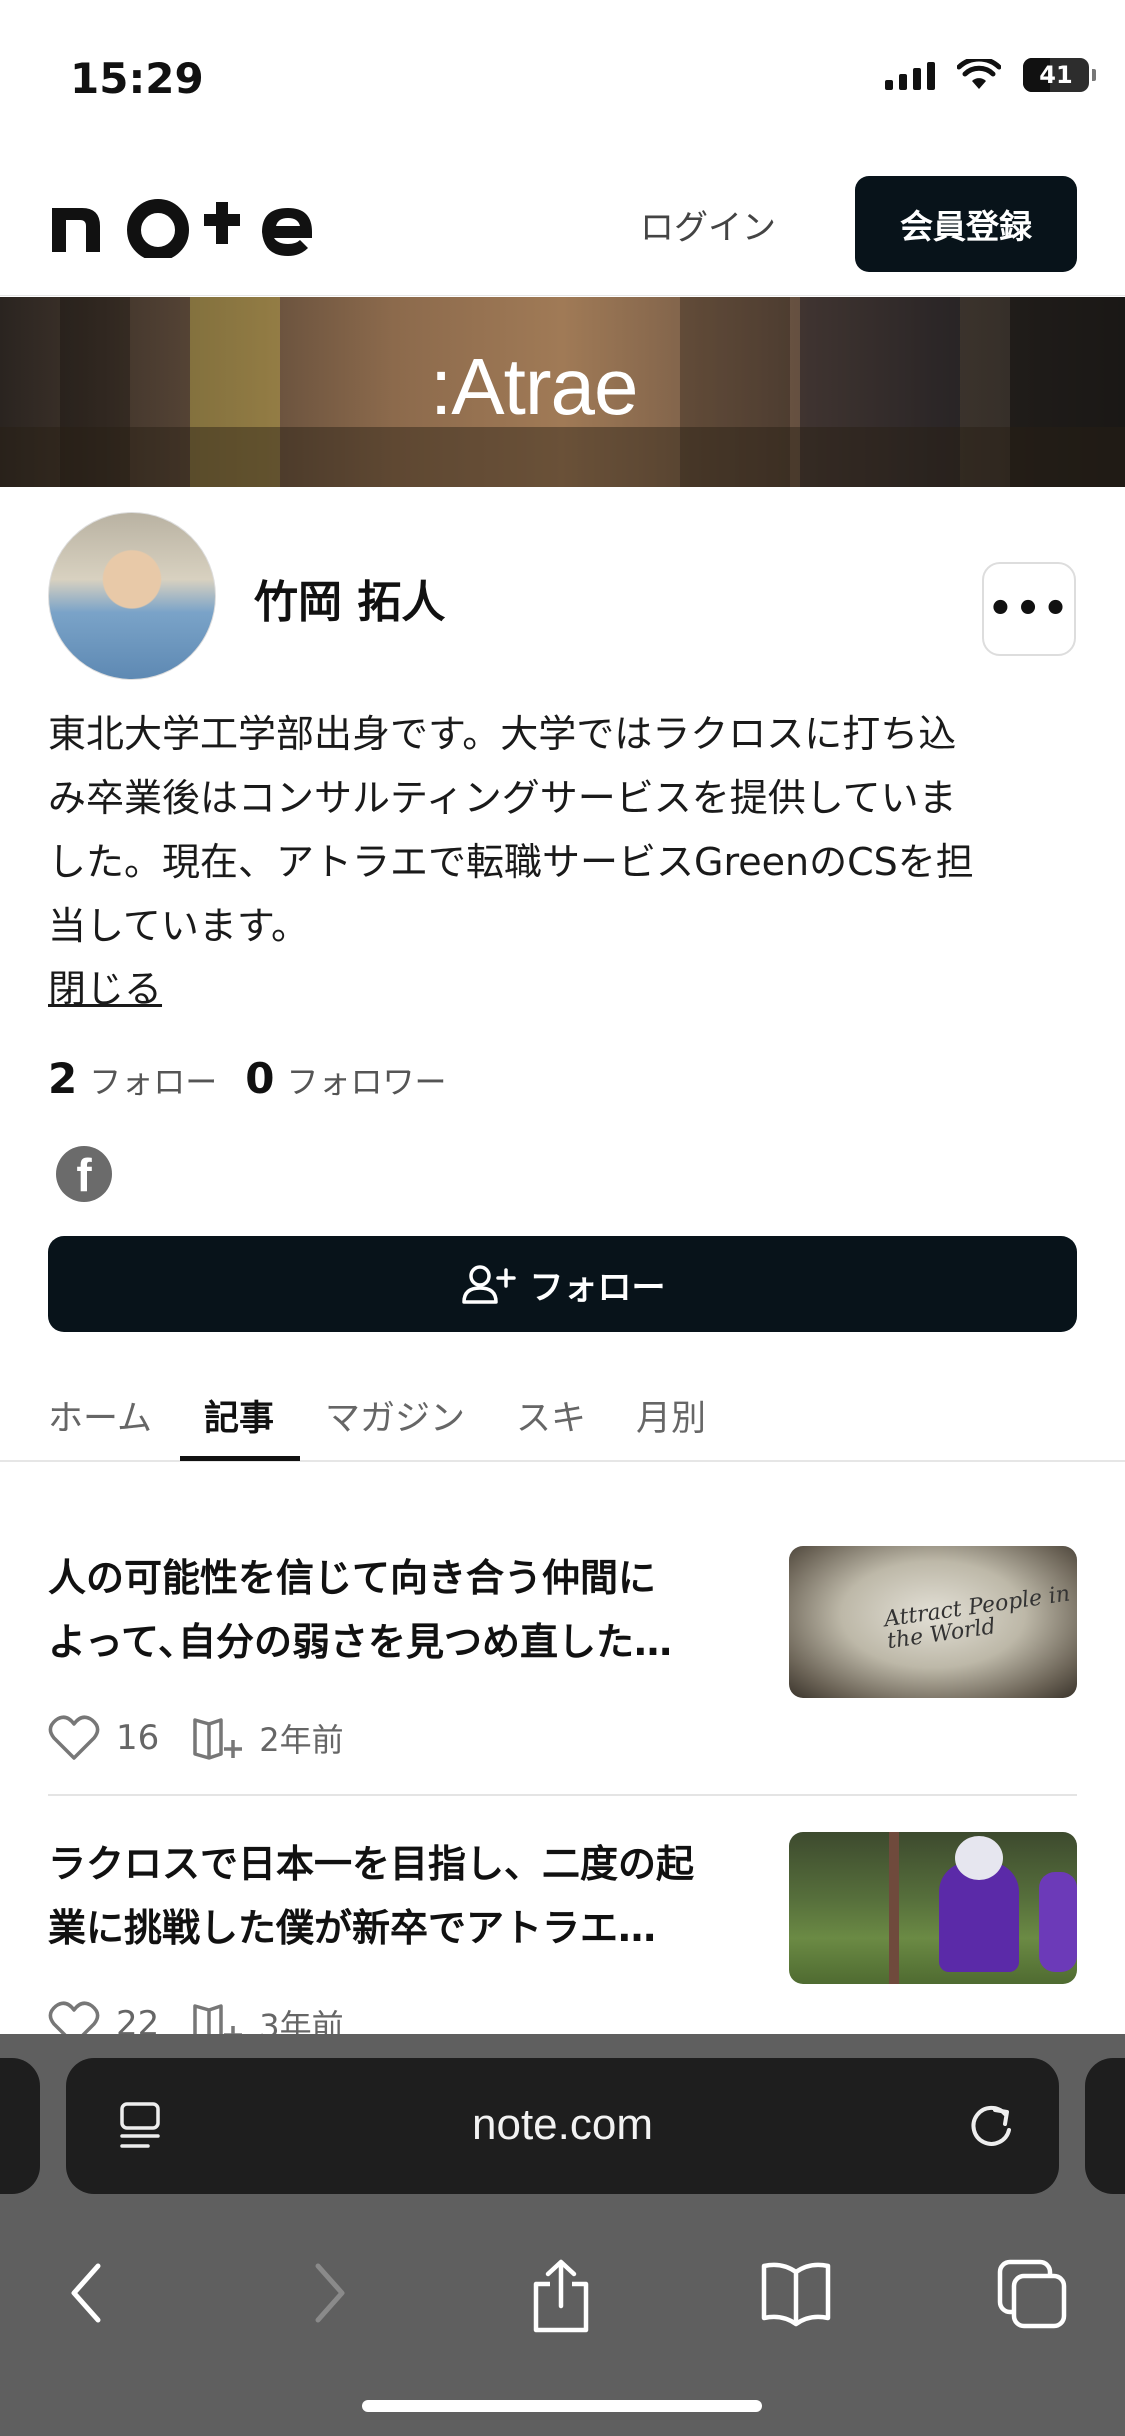 This screenshot has width=1125, height=2436. I want to click on article-title-line: ラクロスで日本一を目指し、二度の起, so click(371, 1864).